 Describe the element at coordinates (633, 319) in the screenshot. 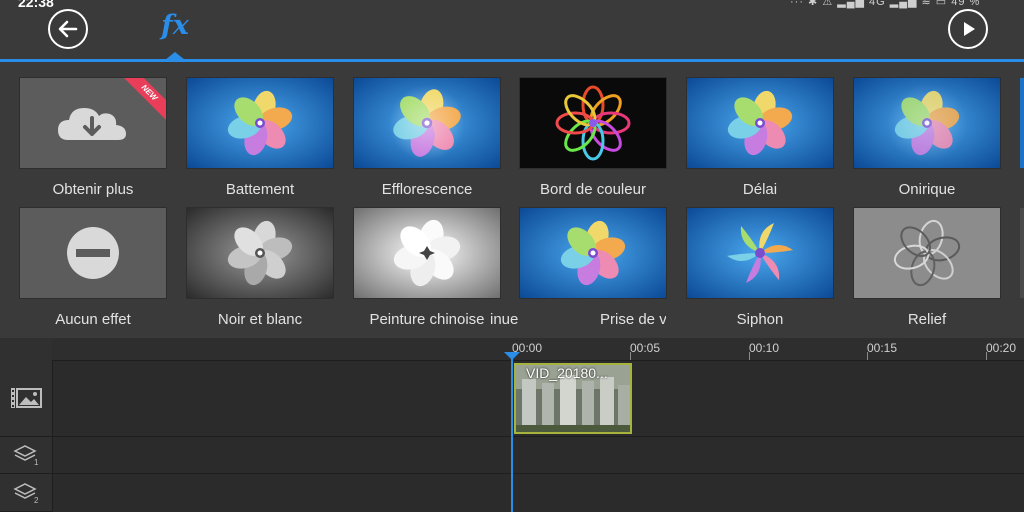

I see `effect-label-overflow: Prise de v` at that location.